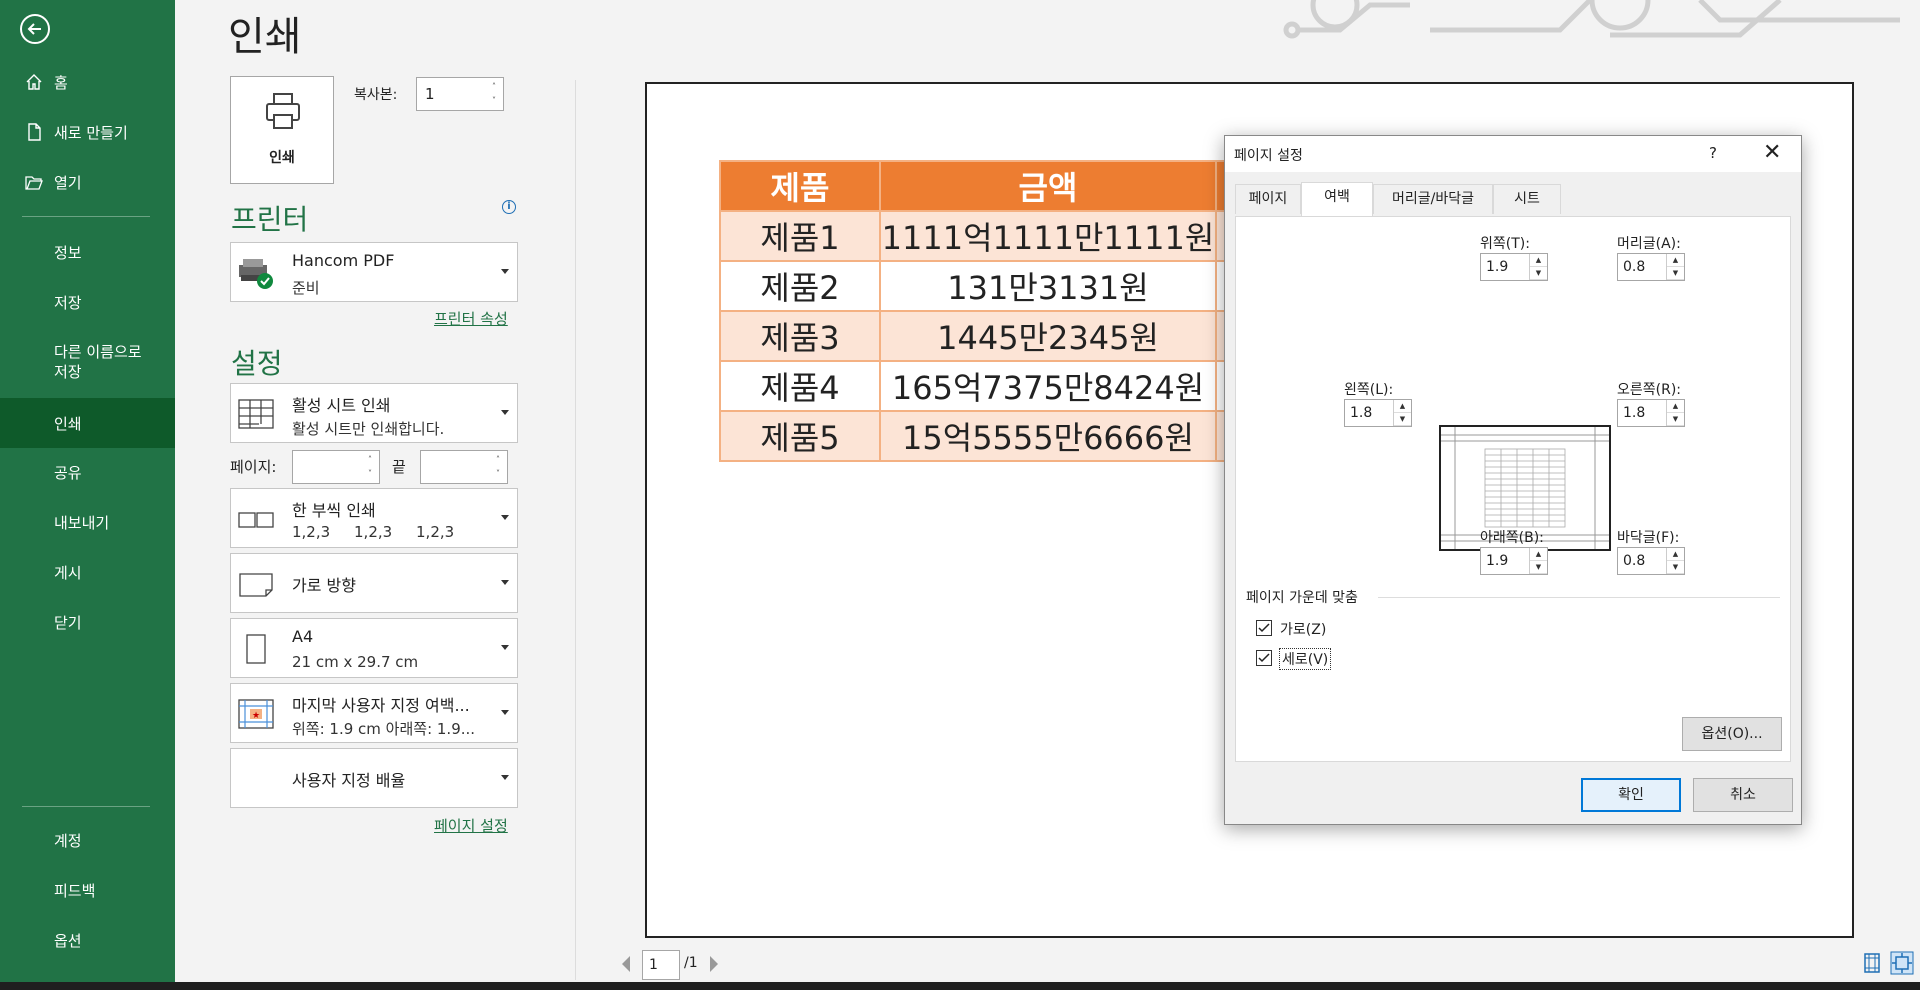 The width and height of the screenshot is (1920, 990). Describe the element at coordinates (87, 302) in the screenshot. I see `nav-save: 저장` at that location.